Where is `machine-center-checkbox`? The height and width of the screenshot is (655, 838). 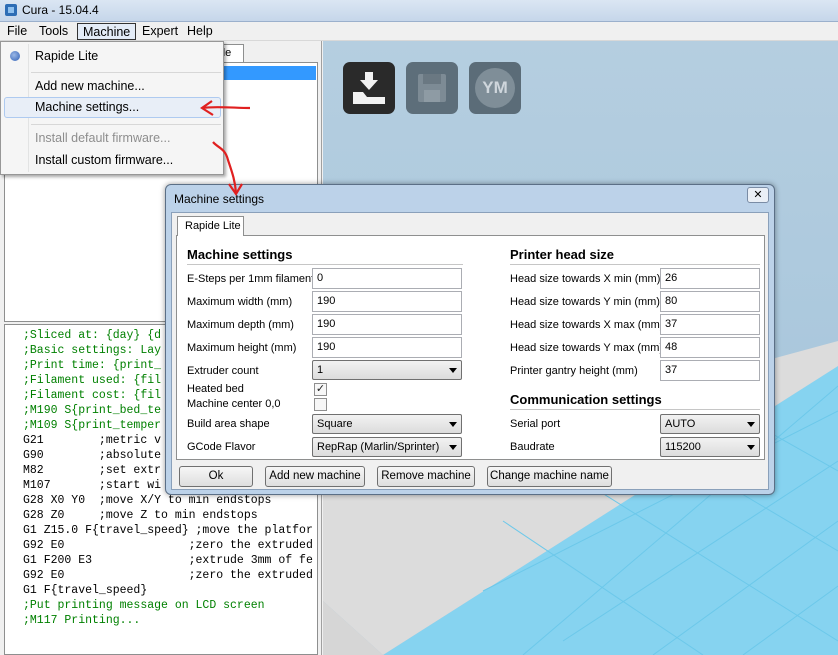
machine-center-checkbox is located at coordinates (320, 404).